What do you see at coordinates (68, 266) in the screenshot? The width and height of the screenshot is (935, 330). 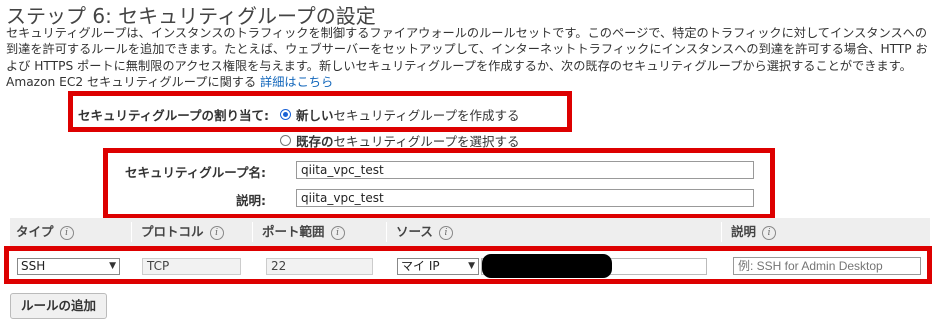 I see `type-select: SSH ▼` at bounding box center [68, 266].